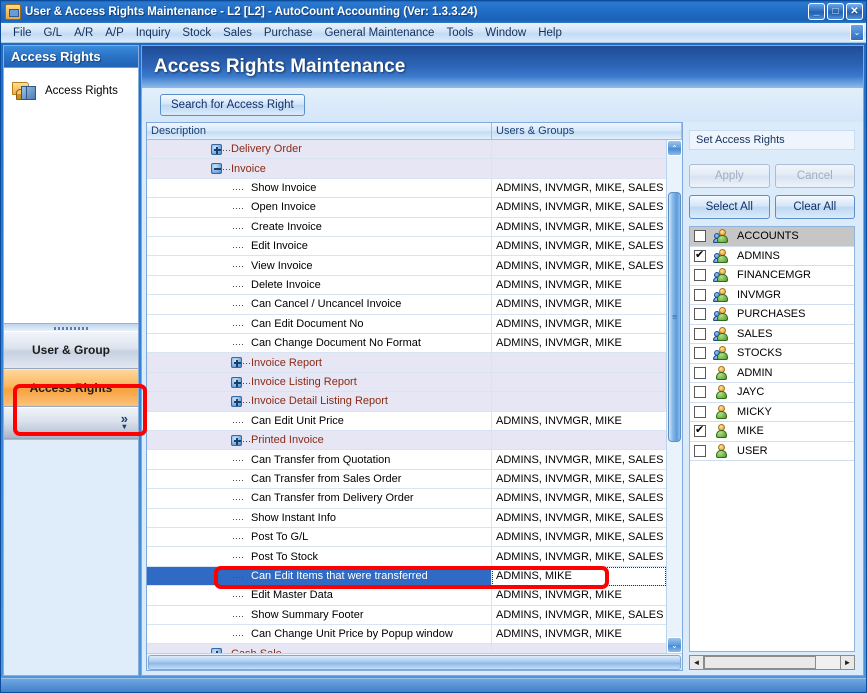  What do you see at coordinates (288, 33) in the screenshot?
I see `menu-item-purchase: Purchase` at bounding box center [288, 33].